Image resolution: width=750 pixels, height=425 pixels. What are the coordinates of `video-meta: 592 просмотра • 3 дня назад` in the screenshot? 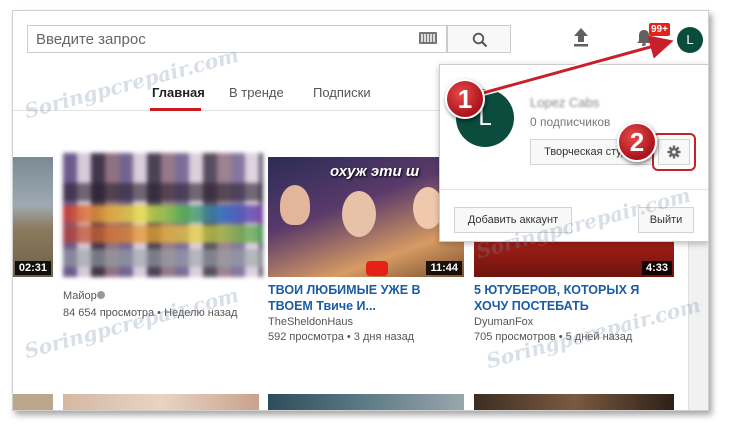 It's located at (341, 337).